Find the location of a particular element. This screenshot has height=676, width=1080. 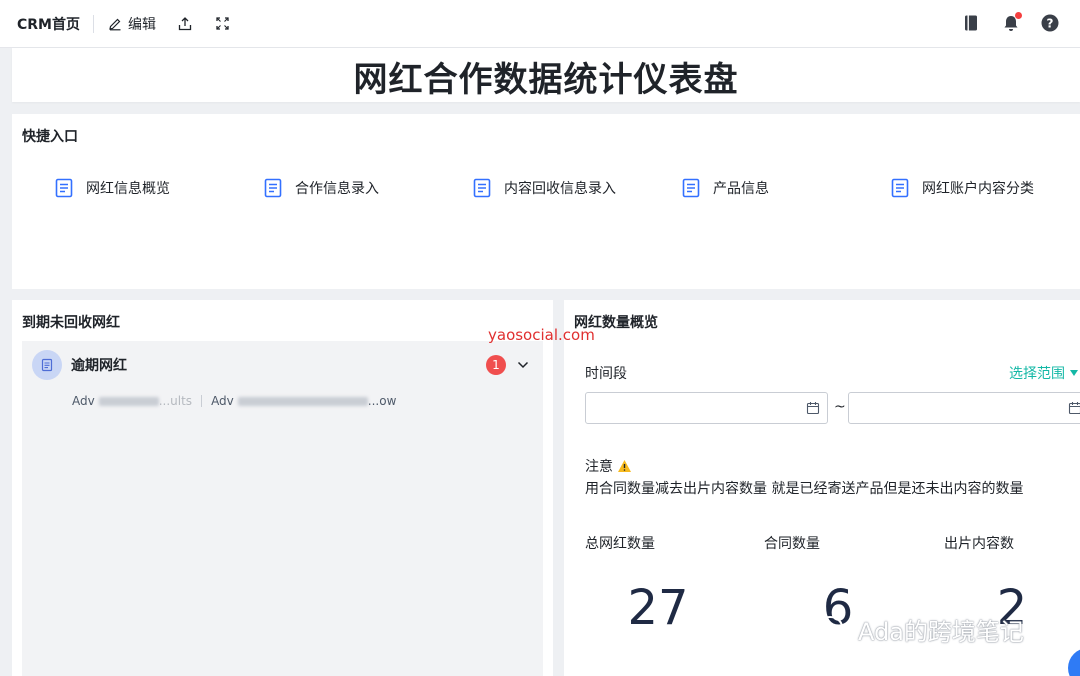

share-button is located at coordinates (185, 24).